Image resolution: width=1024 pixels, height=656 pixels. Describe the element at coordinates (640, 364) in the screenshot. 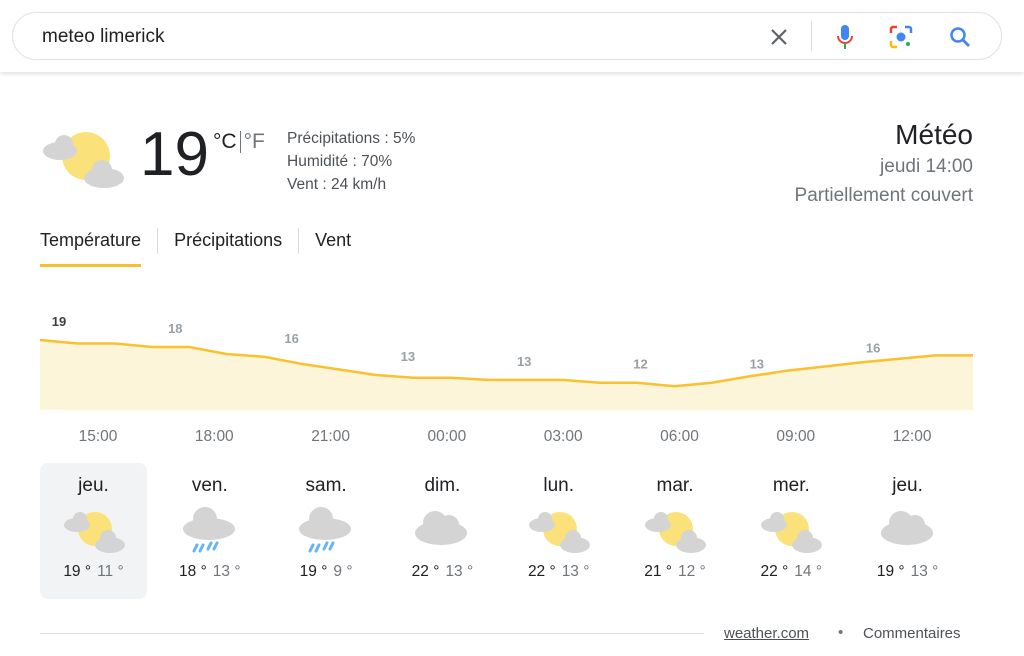

I see `data-label: 12` at that location.